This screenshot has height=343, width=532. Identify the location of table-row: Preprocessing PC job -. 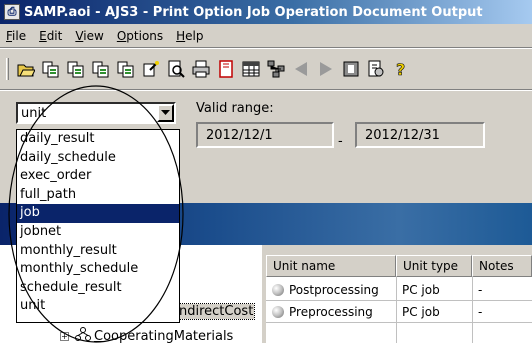
(399, 311).